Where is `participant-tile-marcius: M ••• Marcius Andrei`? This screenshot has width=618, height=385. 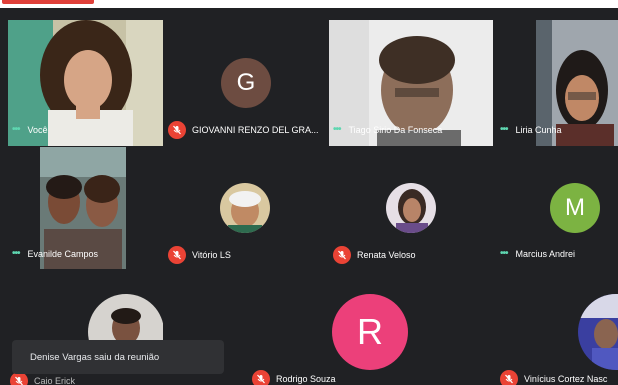
participant-tile-marcius: M ••• Marcius Andrei is located at coordinates (556, 208).